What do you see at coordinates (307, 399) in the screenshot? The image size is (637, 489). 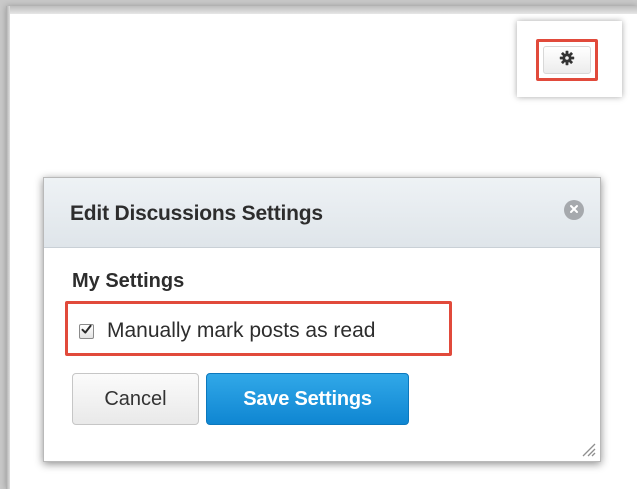 I see `save-settings-button: Save Settings` at bounding box center [307, 399].